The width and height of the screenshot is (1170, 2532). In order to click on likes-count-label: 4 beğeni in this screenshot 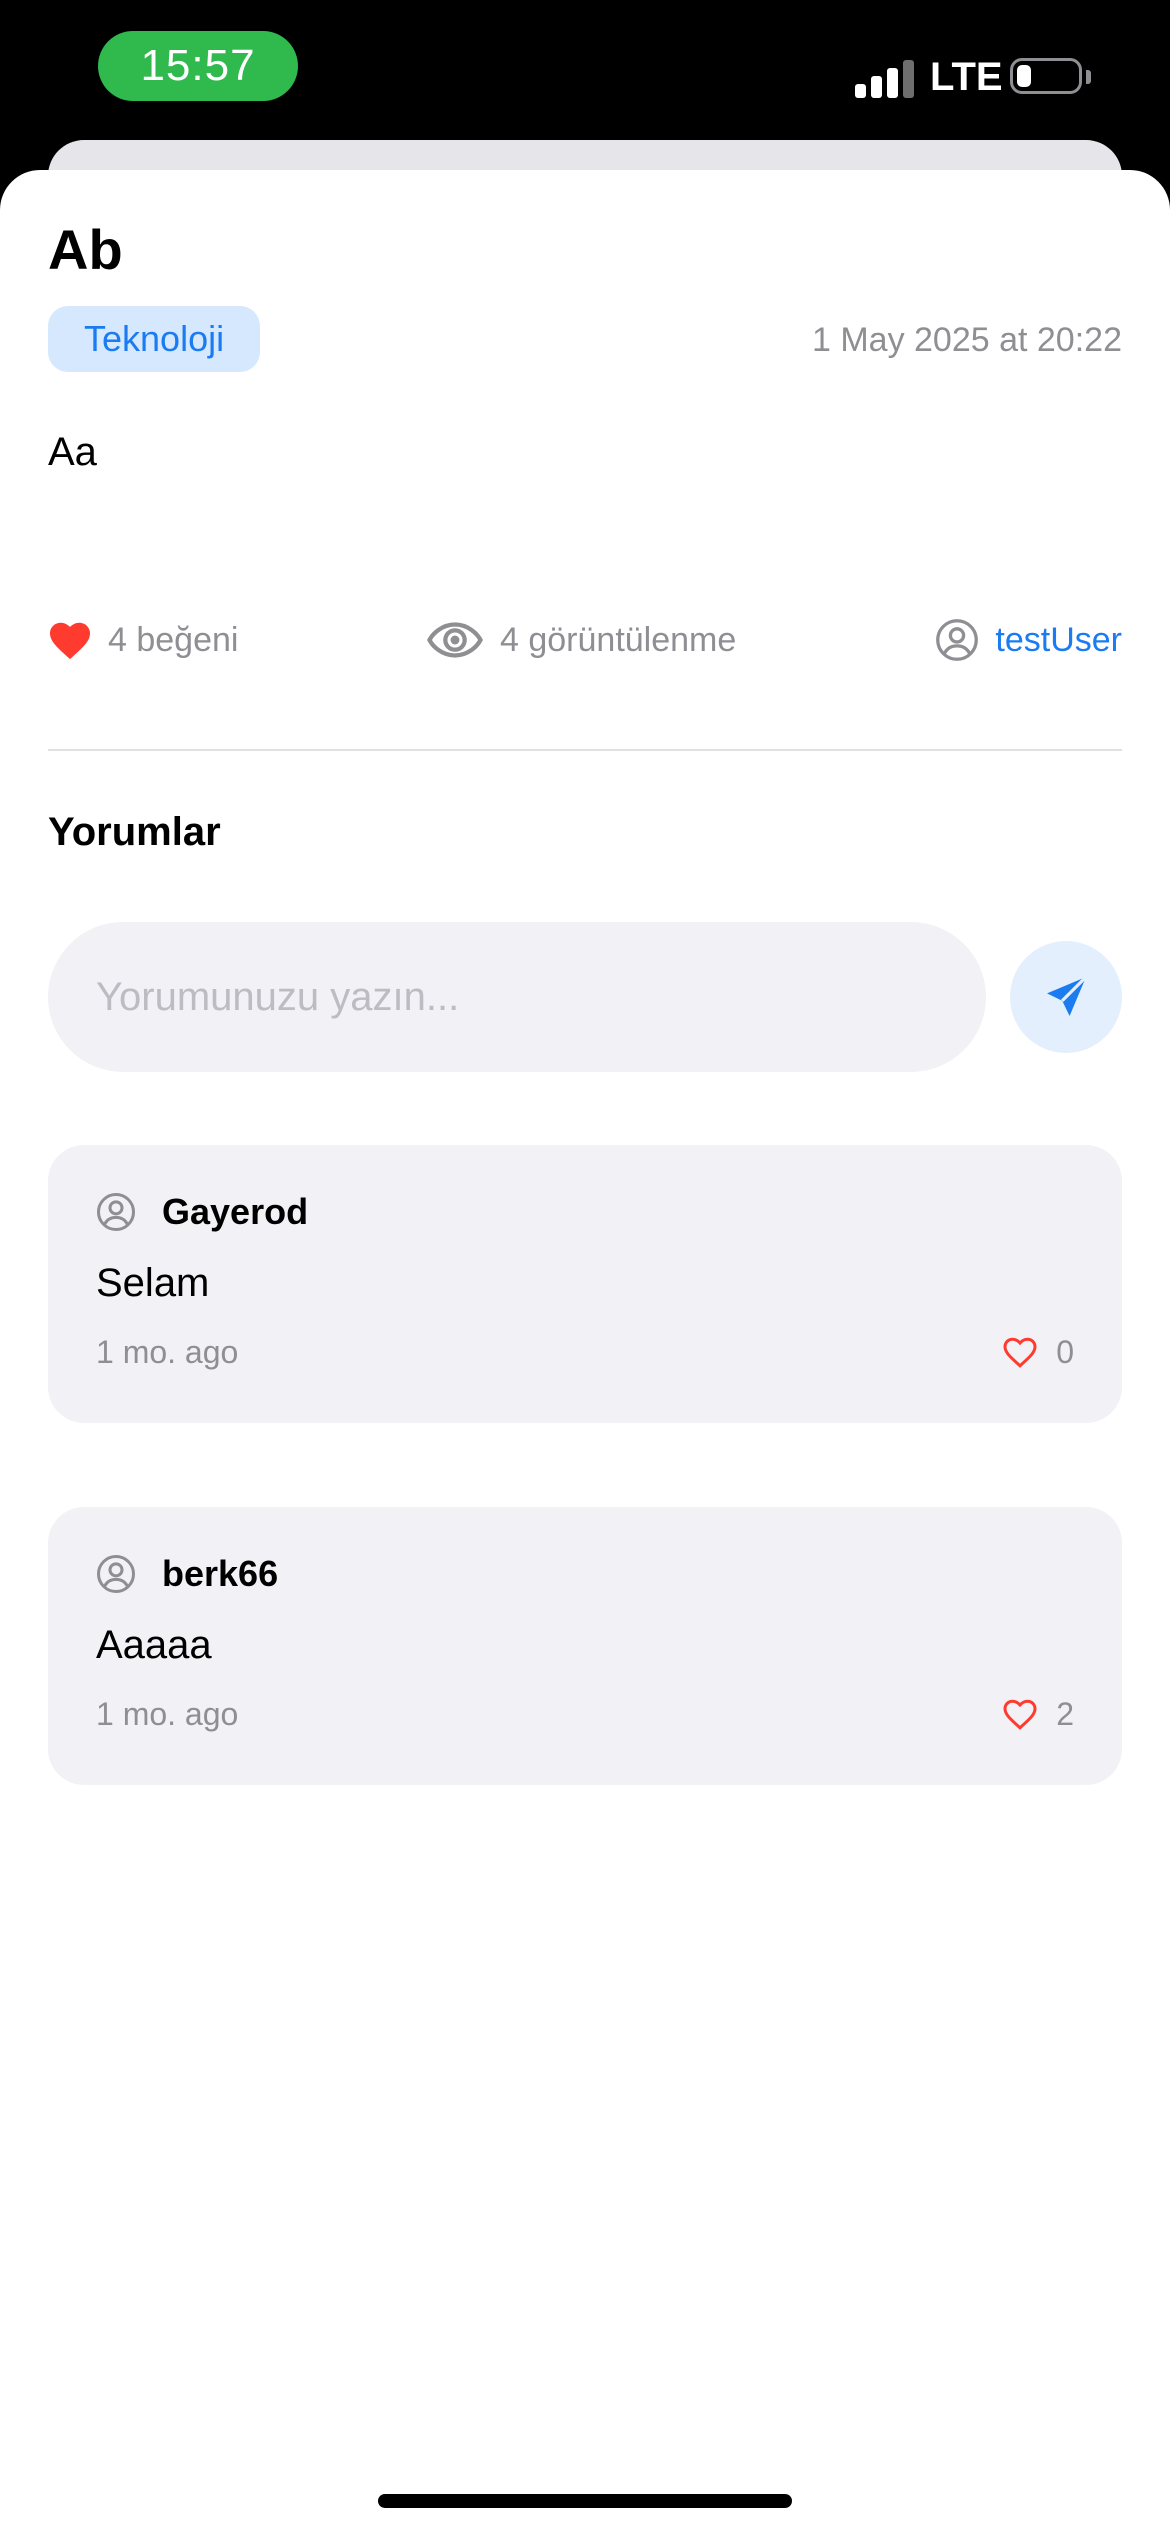, I will do `click(173, 639)`.